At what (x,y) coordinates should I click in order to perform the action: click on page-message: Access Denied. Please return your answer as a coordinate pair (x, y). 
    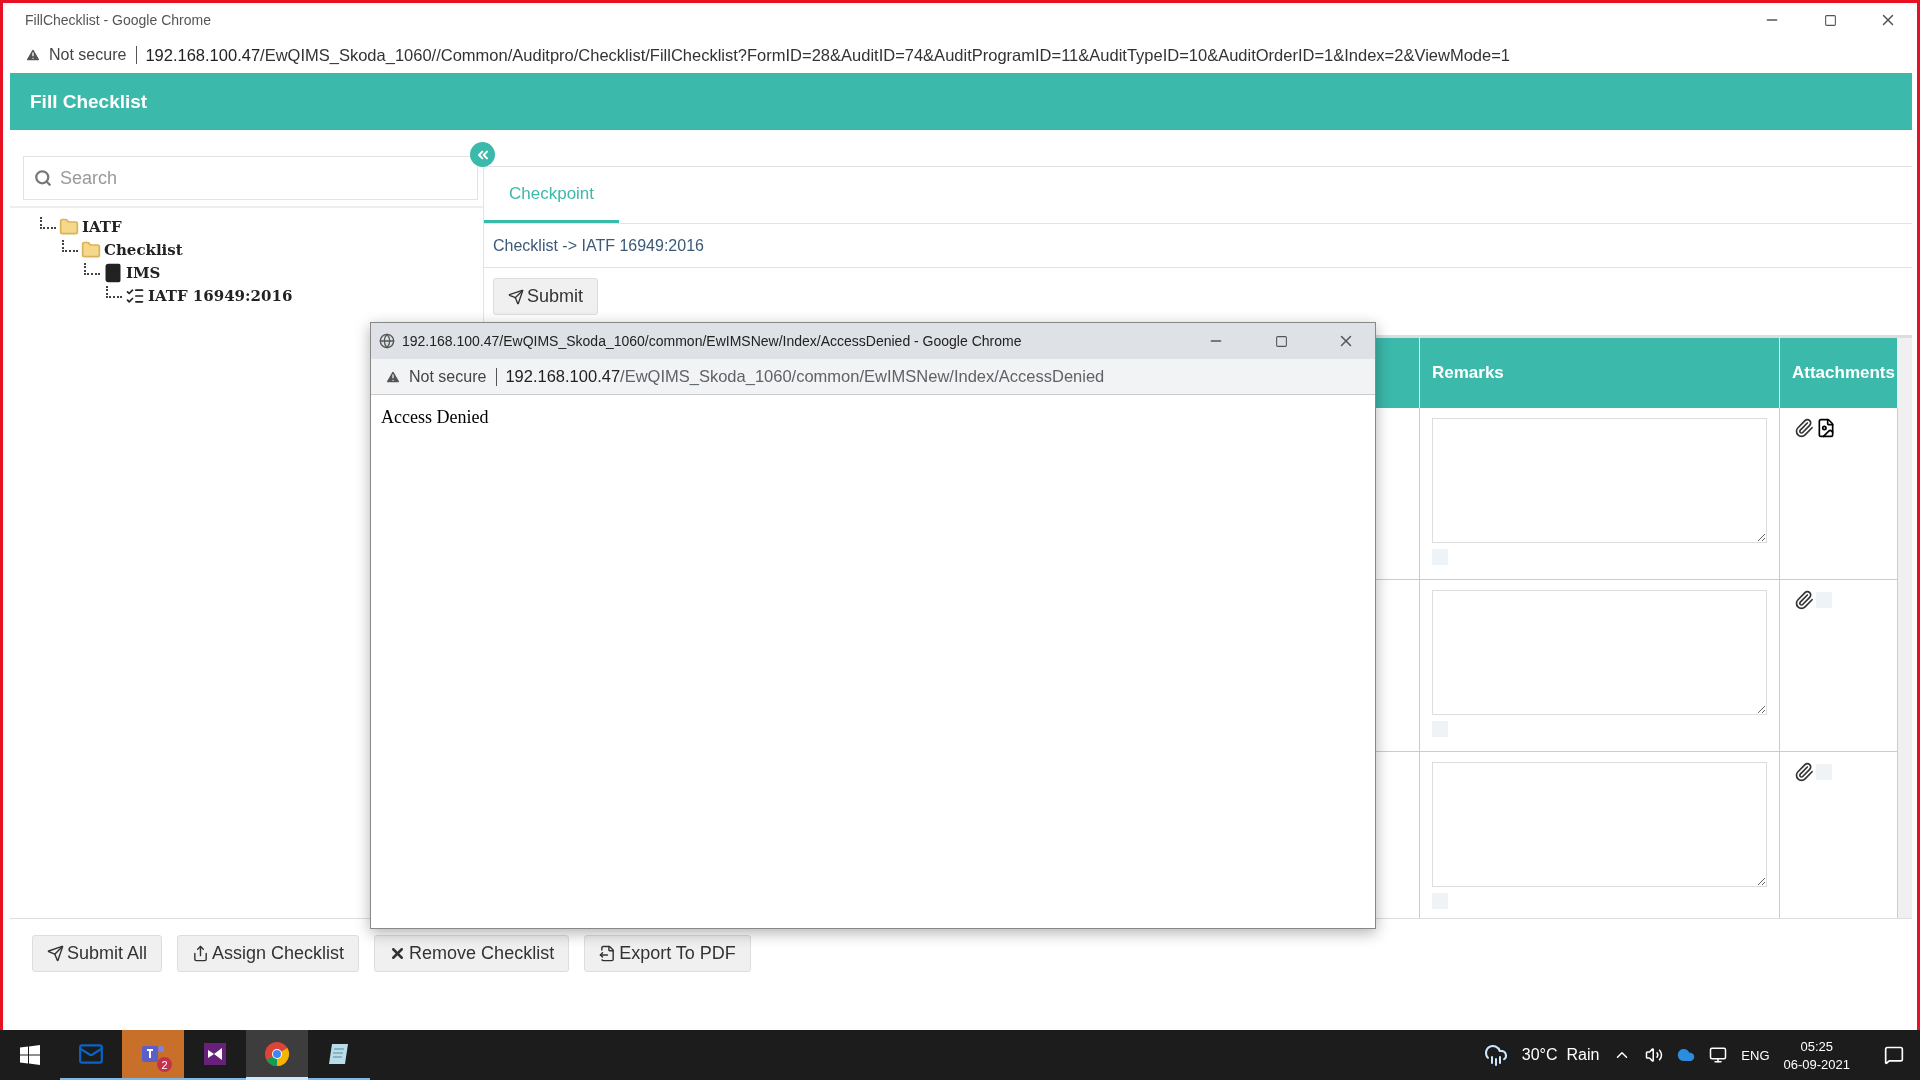
    Looking at the image, I should click on (435, 417).